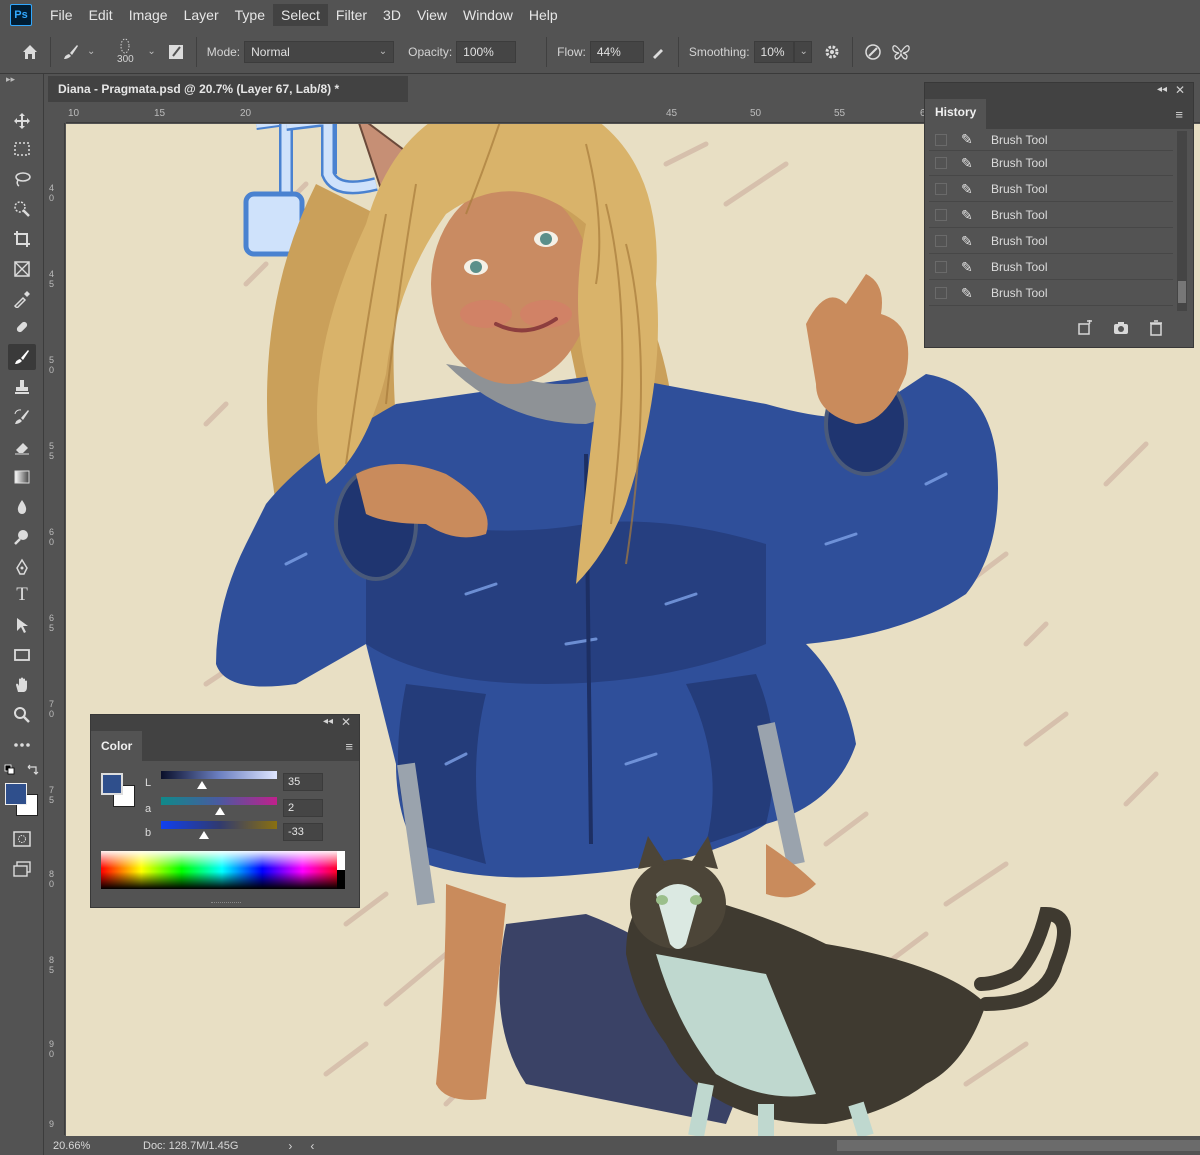 The height and width of the screenshot is (1155, 1200). I want to click on color-swatches, so click(22, 800).